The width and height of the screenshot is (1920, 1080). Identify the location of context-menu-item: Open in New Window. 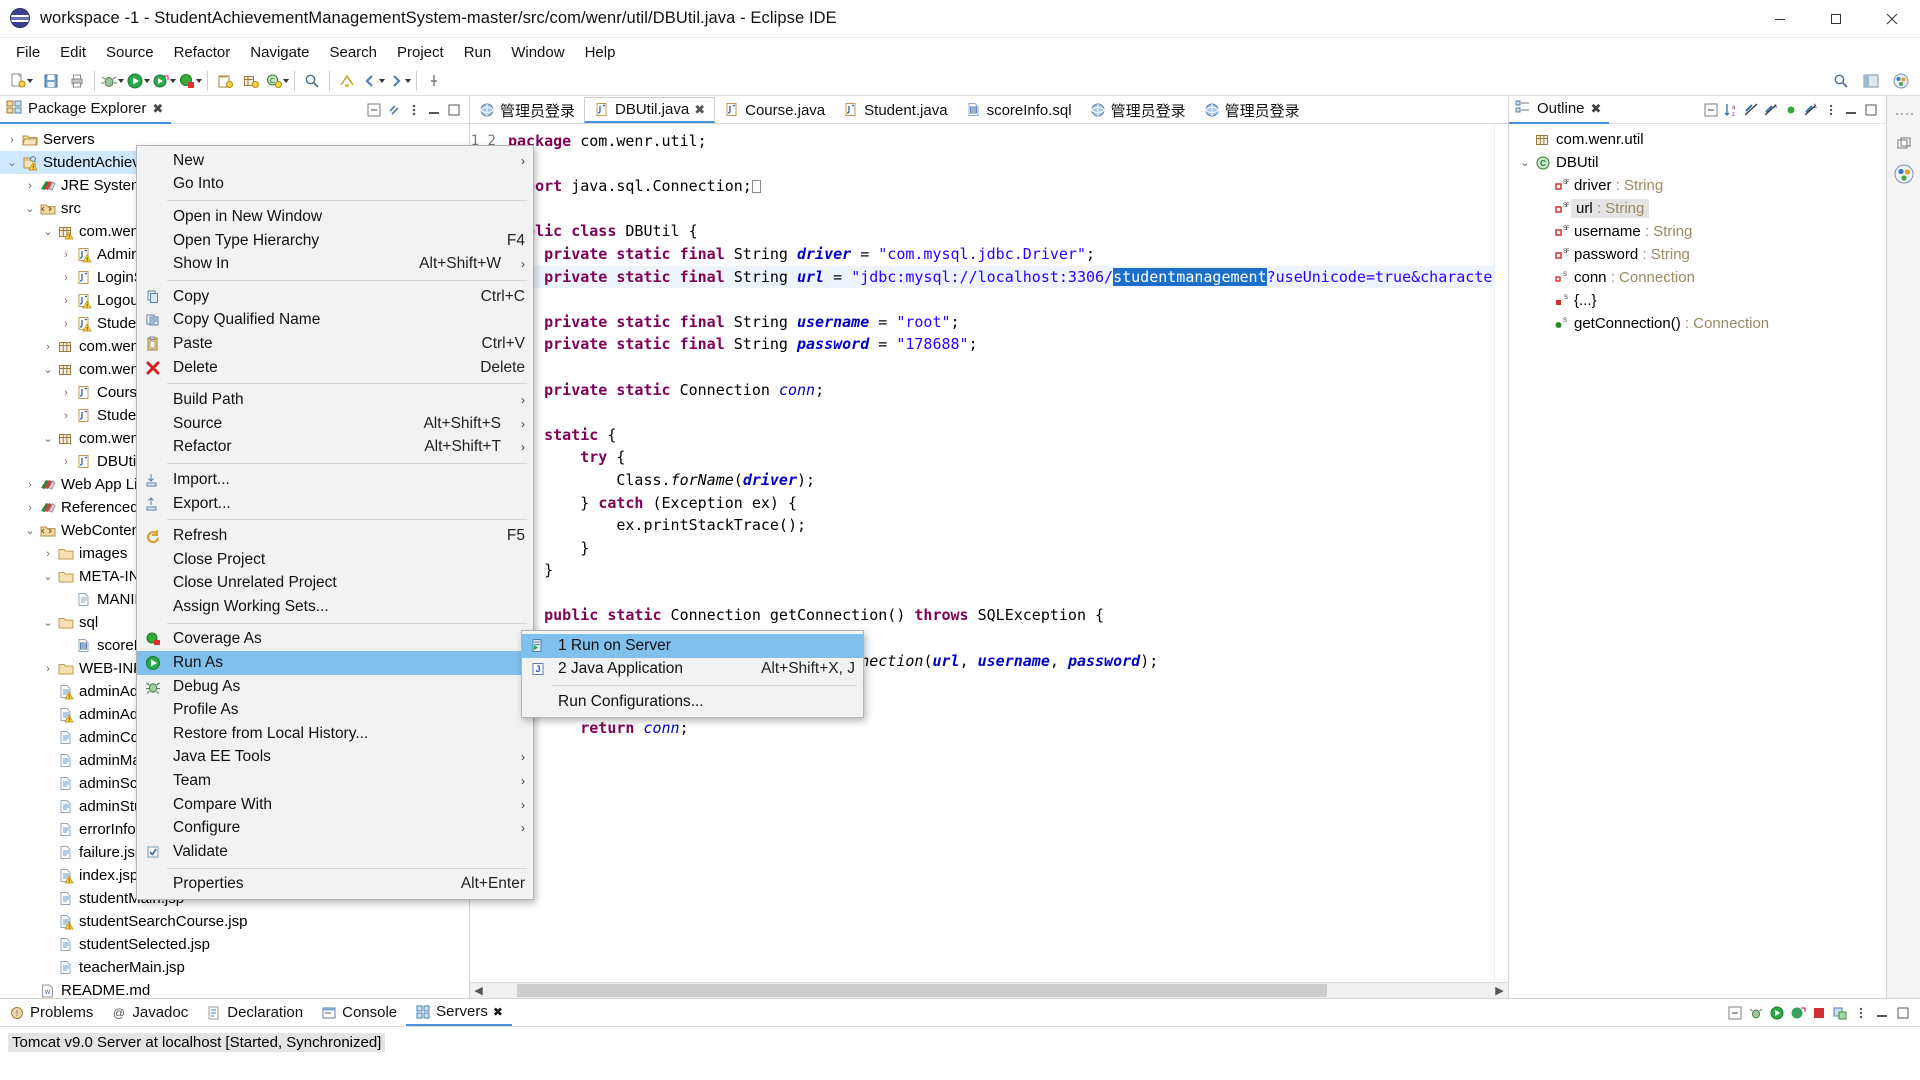
(335, 217).